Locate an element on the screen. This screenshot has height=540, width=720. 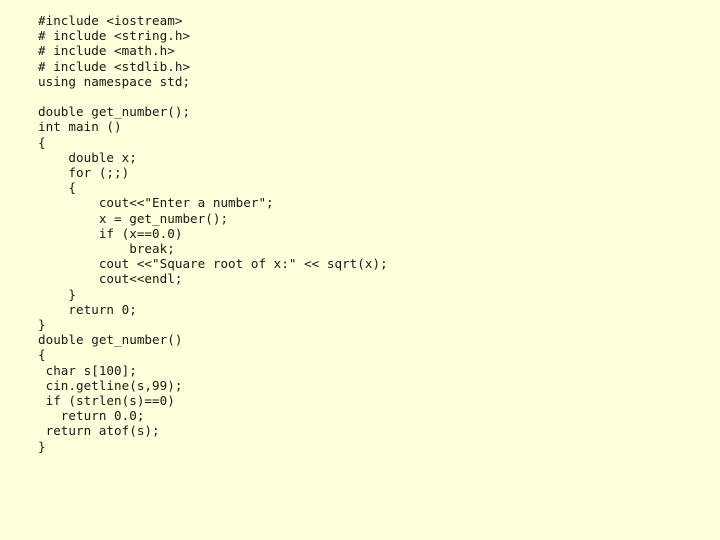
code-line: if (strlen(s)==0) is located at coordinates (106, 401).